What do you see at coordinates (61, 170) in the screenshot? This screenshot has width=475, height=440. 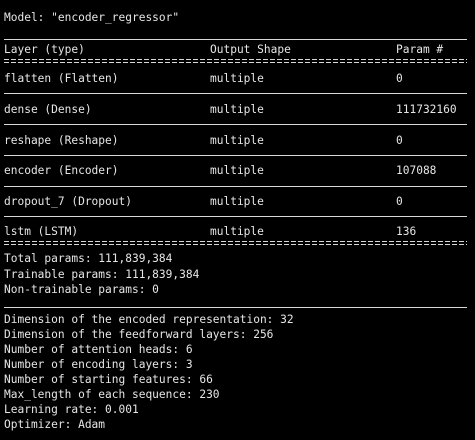 I see `row-layer: encoder (Encoder)` at bounding box center [61, 170].